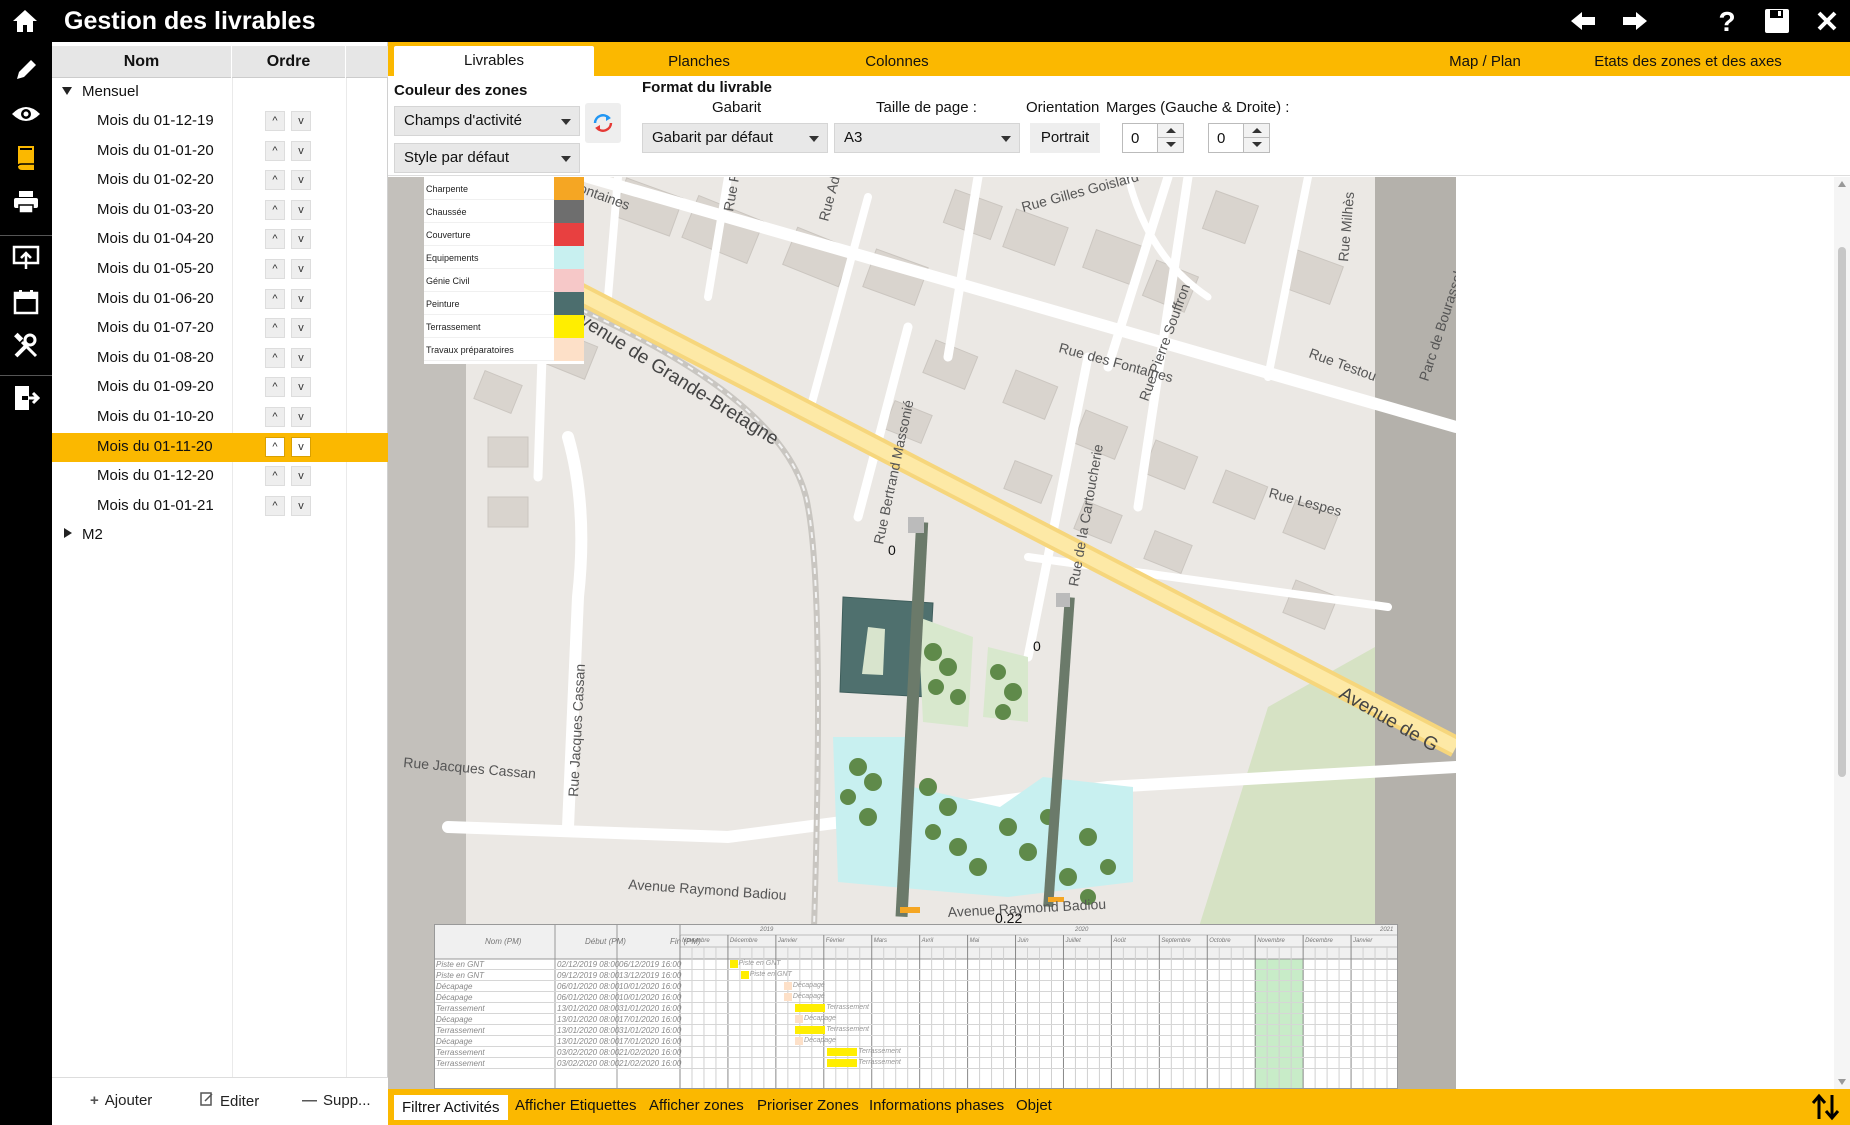 The width and height of the screenshot is (1850, 1125). Describe the element at coordinates (494, 61) in the screenshot. I see `tab-livrables: Livrables` at that location.